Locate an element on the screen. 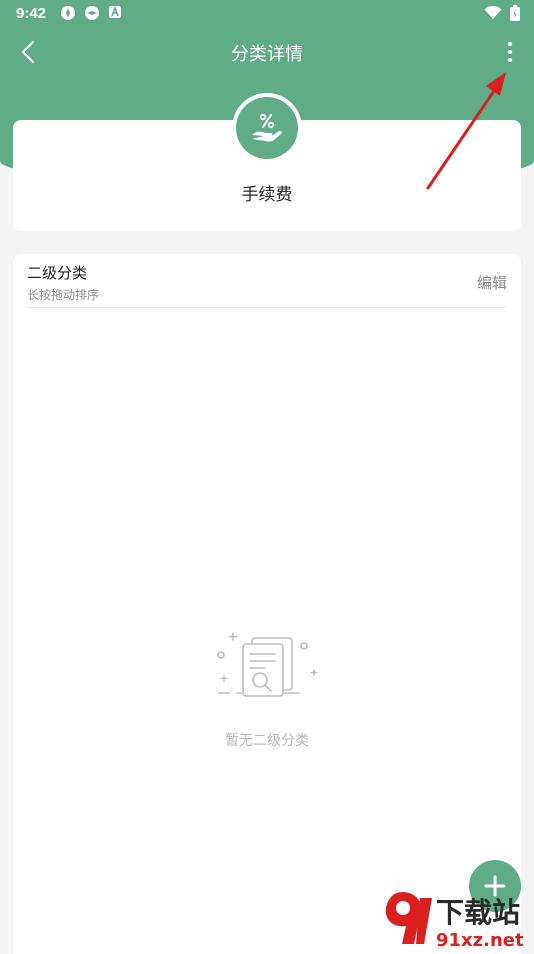 This screenshot has height=954, width=534. subcategory-sort-hint: 长按拖动排序 is located at coordinates (63, 295).